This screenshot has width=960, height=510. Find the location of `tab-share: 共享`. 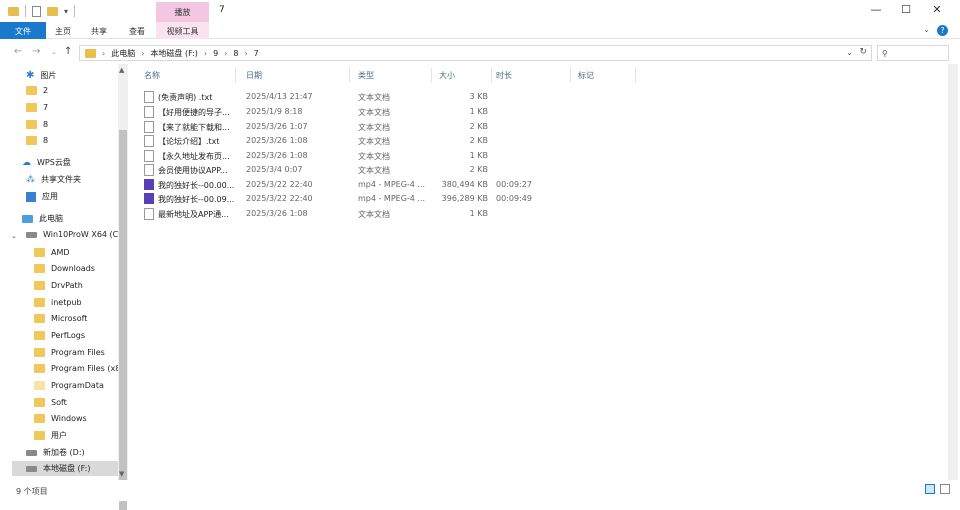

tab-share: 共享 is located at coordinates (99, 30).